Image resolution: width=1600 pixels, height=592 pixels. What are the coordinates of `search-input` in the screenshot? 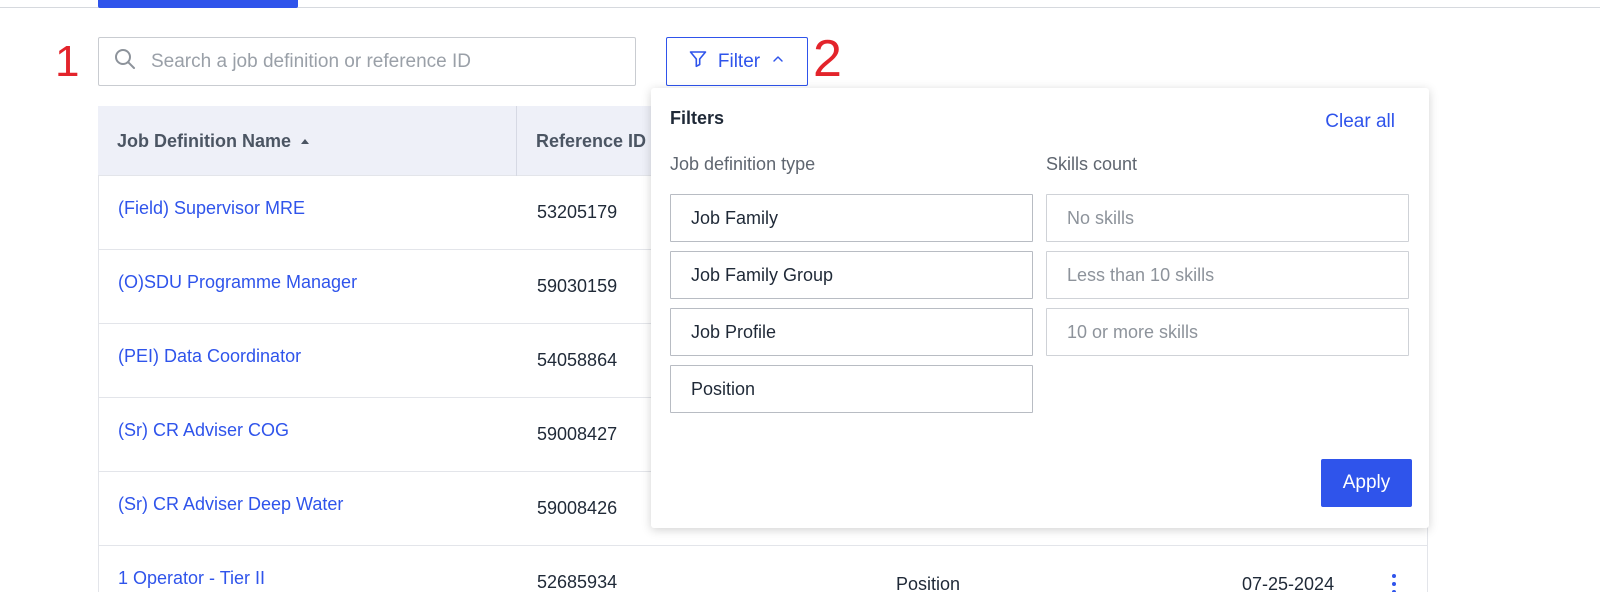 It's located at (381, 61).